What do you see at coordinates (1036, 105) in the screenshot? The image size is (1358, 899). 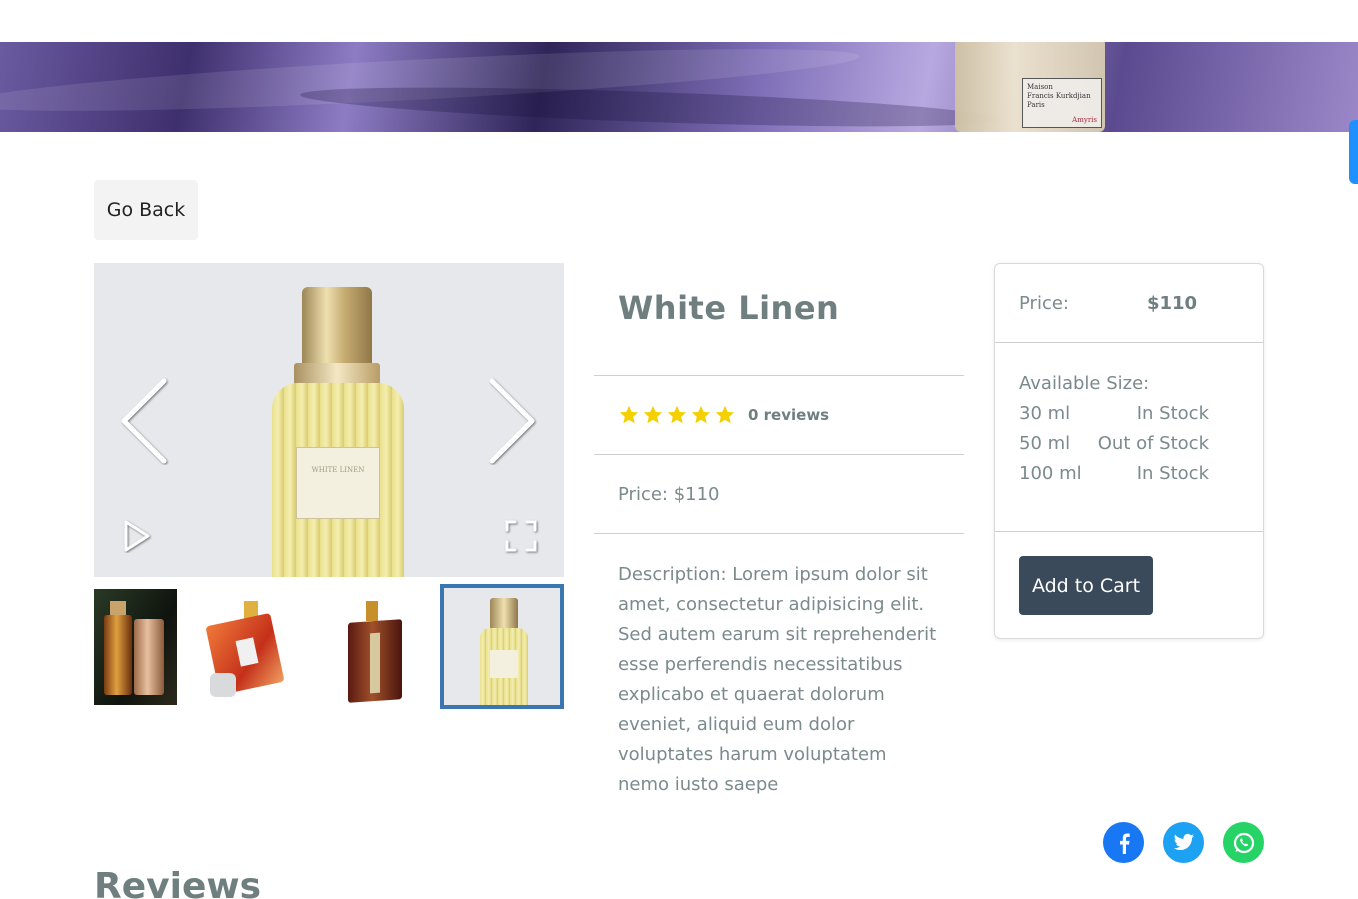 I see `banner-label-line3: Paris` at bounding box center [1036, 105].